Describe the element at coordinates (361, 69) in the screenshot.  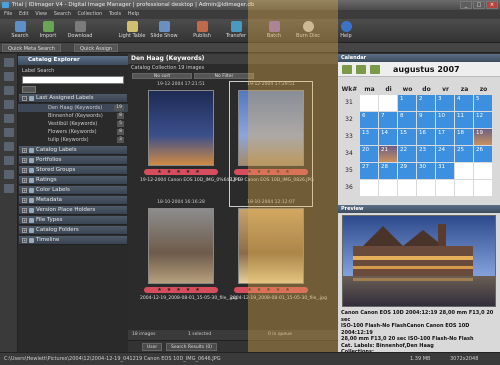
I see `prev-month-icon` at that location.